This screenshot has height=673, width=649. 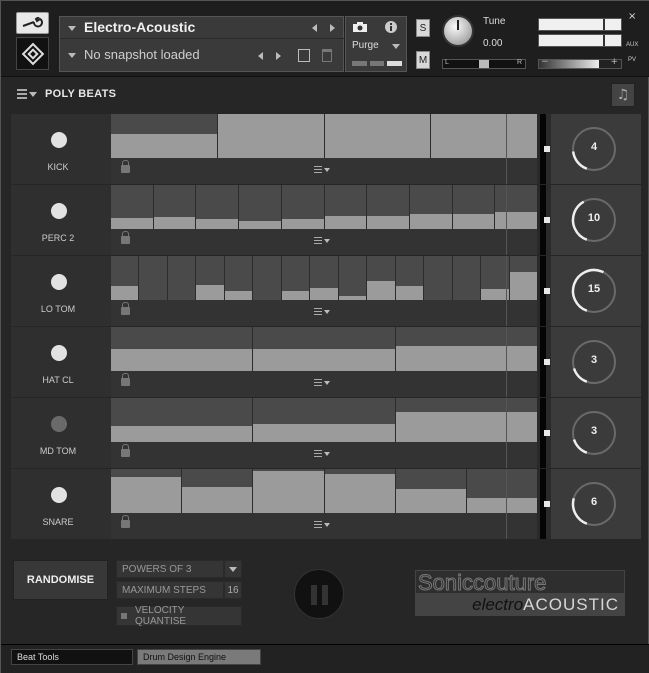 What do you see at coordinates (632, 45) in the screenshot?
I see `aux-button: AUX` at bounding box center [632, 45].